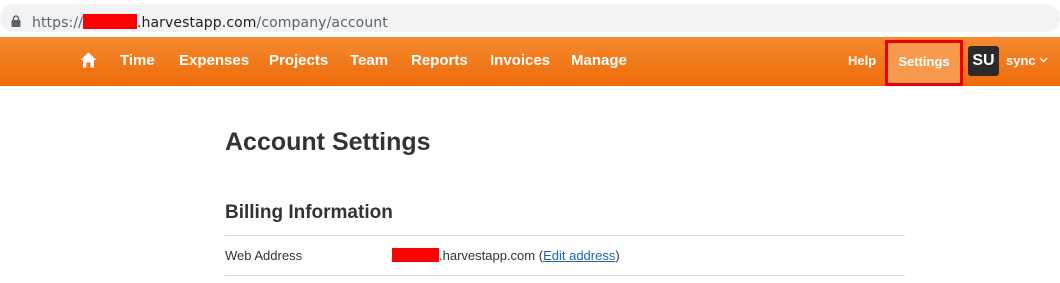 The image size is (1060, 283). I want to click on chevron-down-icon, so click(1043, 60).